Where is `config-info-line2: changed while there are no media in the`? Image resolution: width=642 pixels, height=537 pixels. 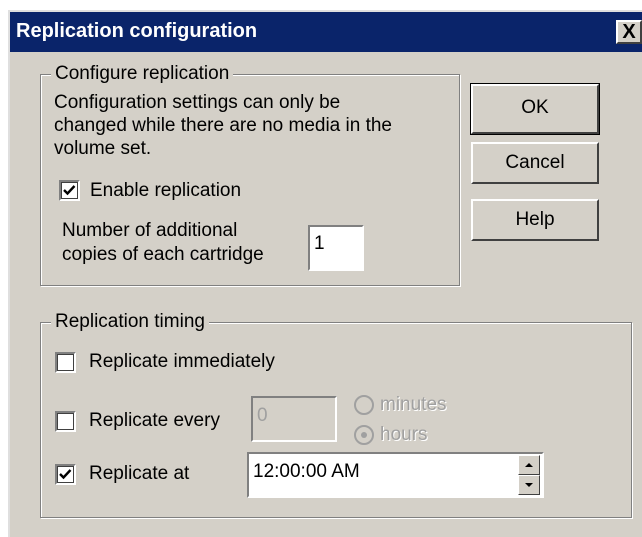
config-info-line2: changed while there are no media in the is located at coordinates (223, 125).